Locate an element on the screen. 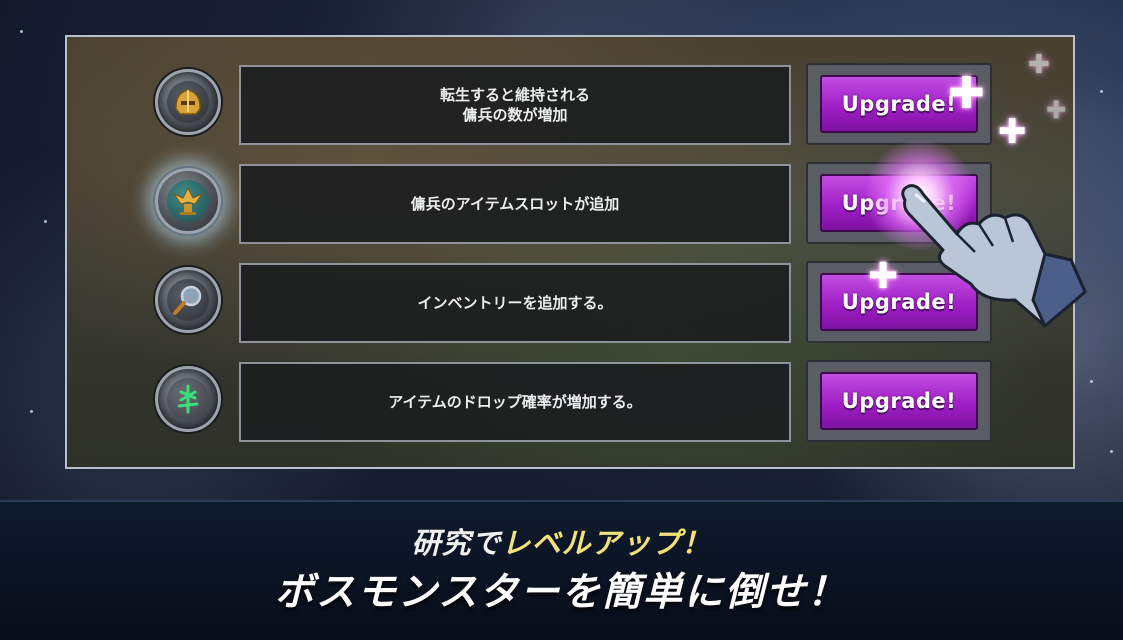 This screenshot has height=640, width=1123. research-description: インベントリーを追加する。 is located at coordinates (515, 303).